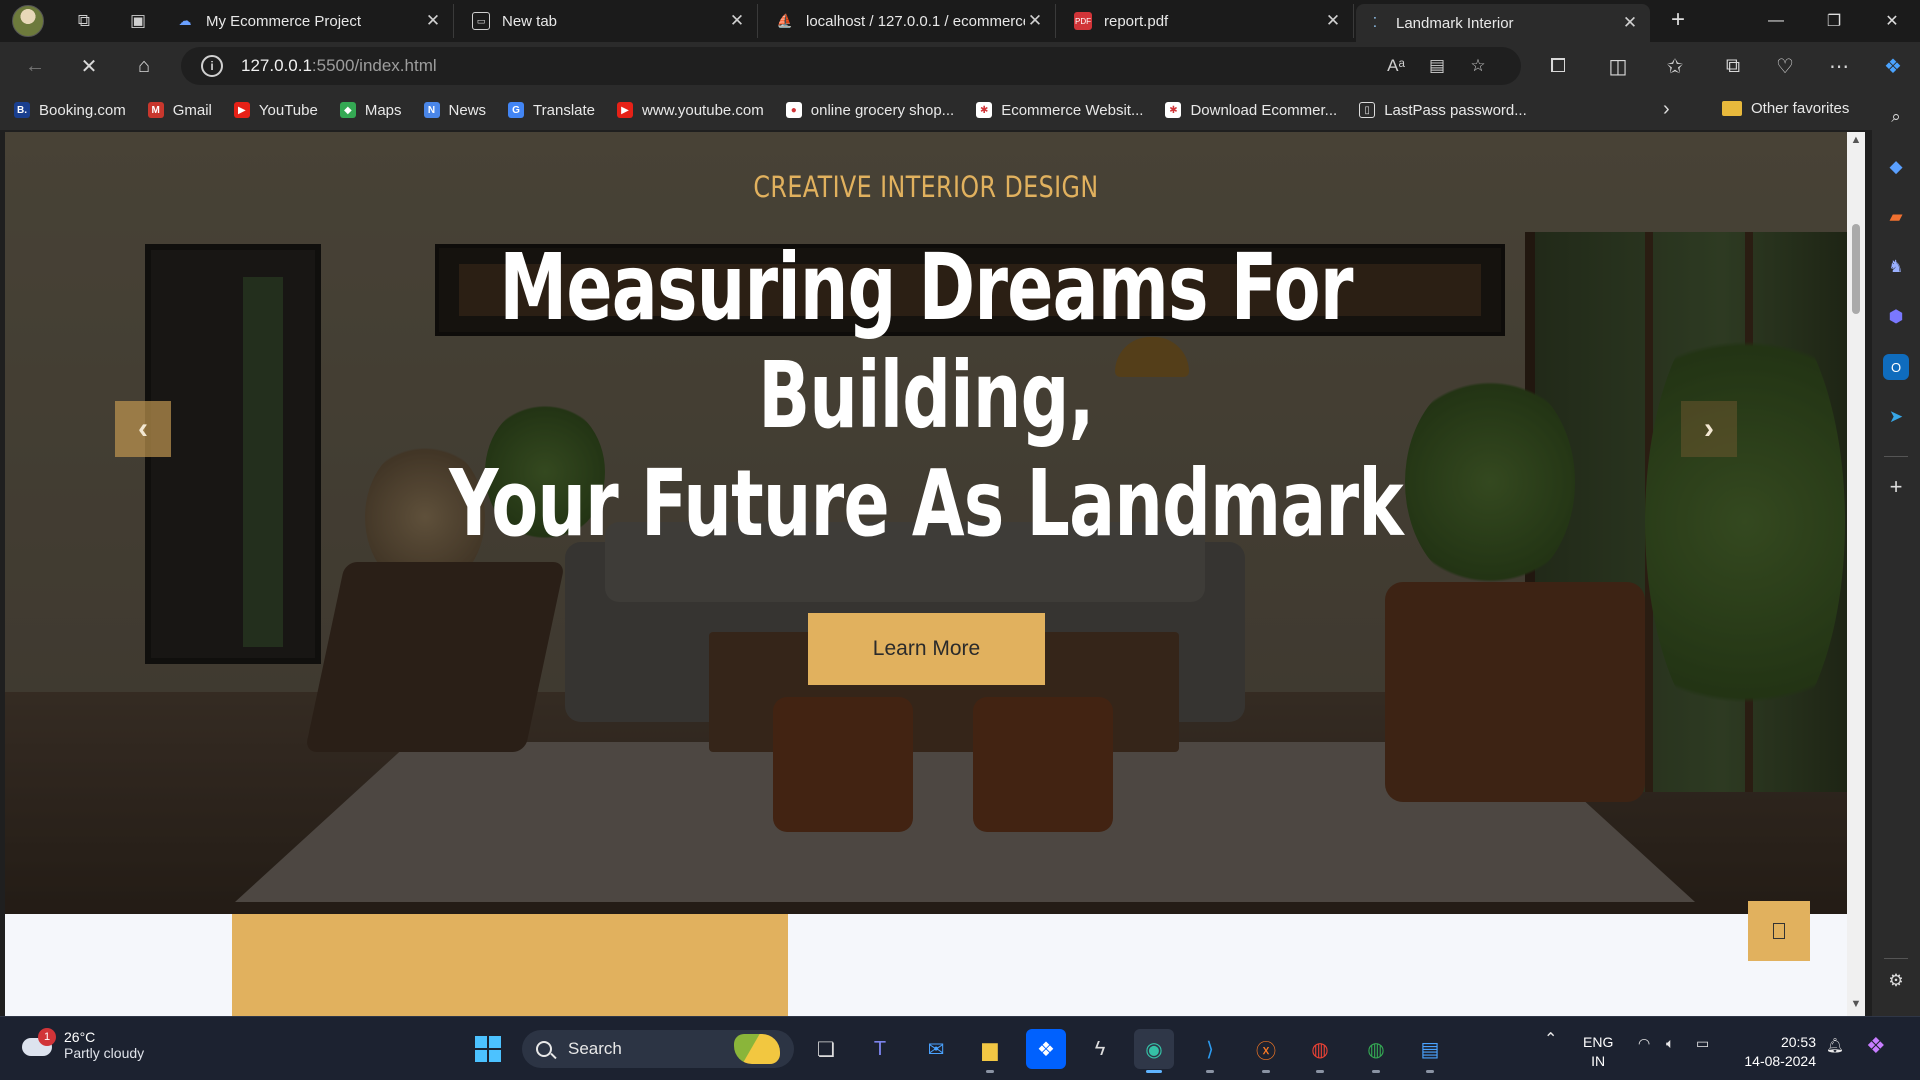 This screenshot has height=1080, width=1920. Describe the element at coordinates (1856, 1006) in the screenshot. I see `scroll-down-icon: ▼` at that location.